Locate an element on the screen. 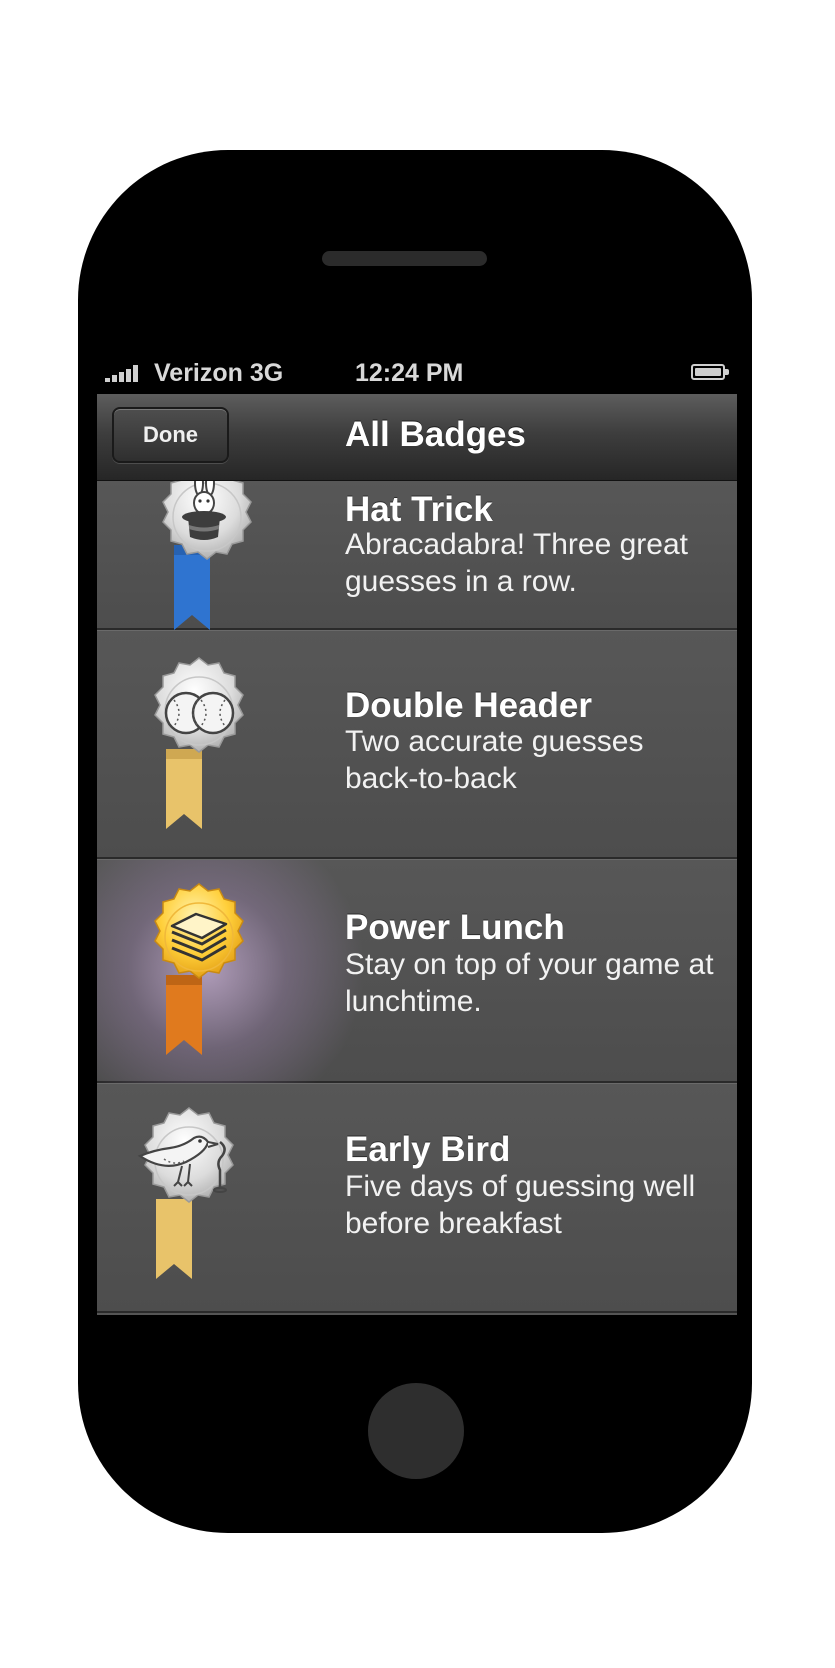 The image size is (835, 1668). badge-title: Power Lunch is located at coordinates (455, 927).